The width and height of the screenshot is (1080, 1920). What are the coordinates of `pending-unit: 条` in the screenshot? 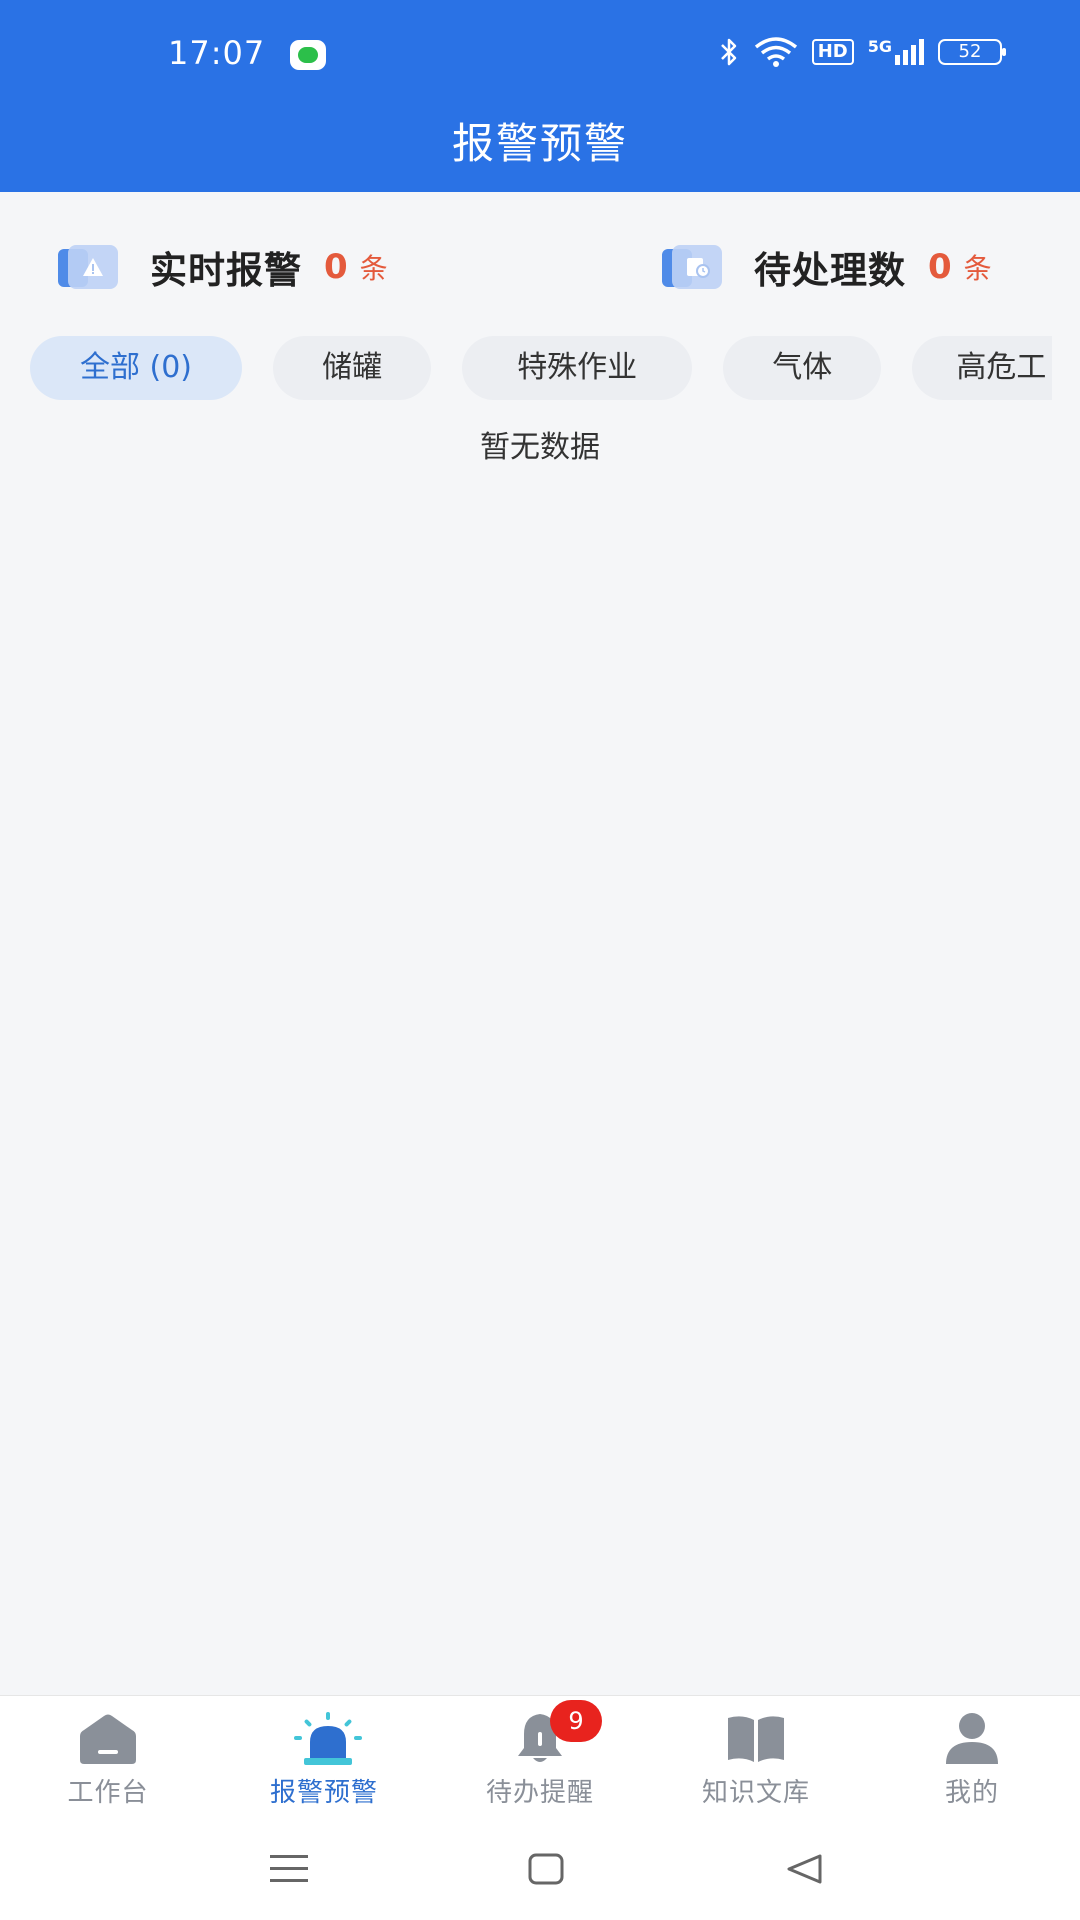 It's located at (977, 268).